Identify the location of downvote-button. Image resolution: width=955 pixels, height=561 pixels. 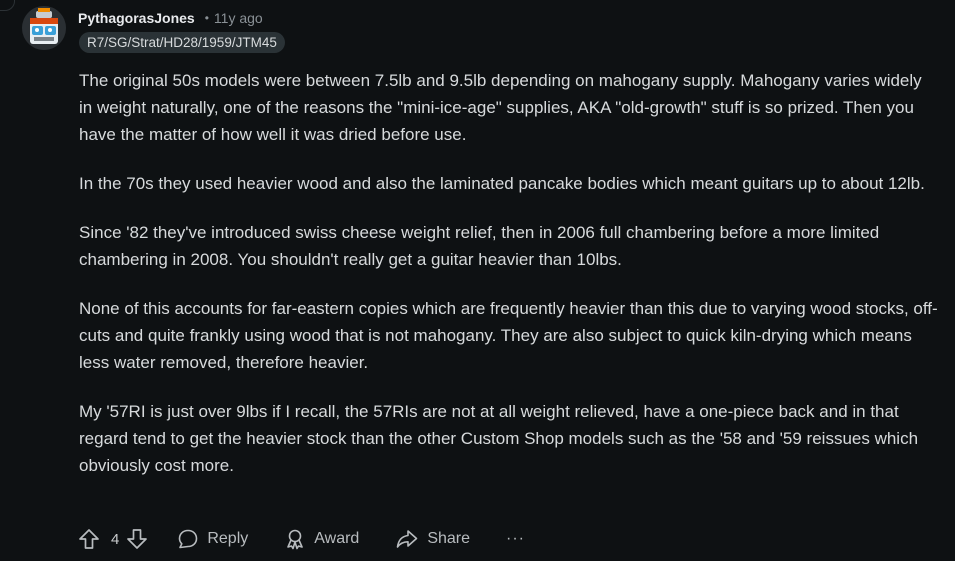
(137, 539).